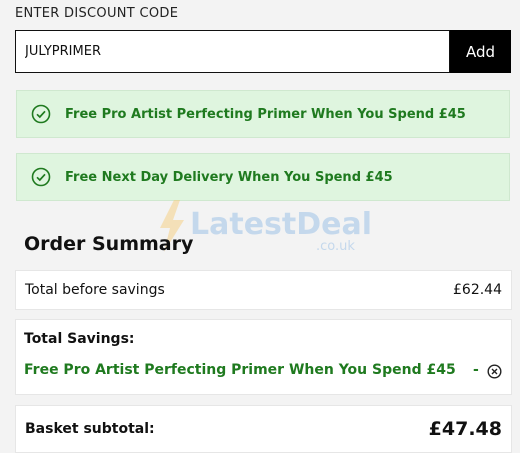 The image size is (520, 453). What do you see at coordinates (480, 51) in the screenshot?
I see `add-discount-button: Add` at bounding box center [480, 51].